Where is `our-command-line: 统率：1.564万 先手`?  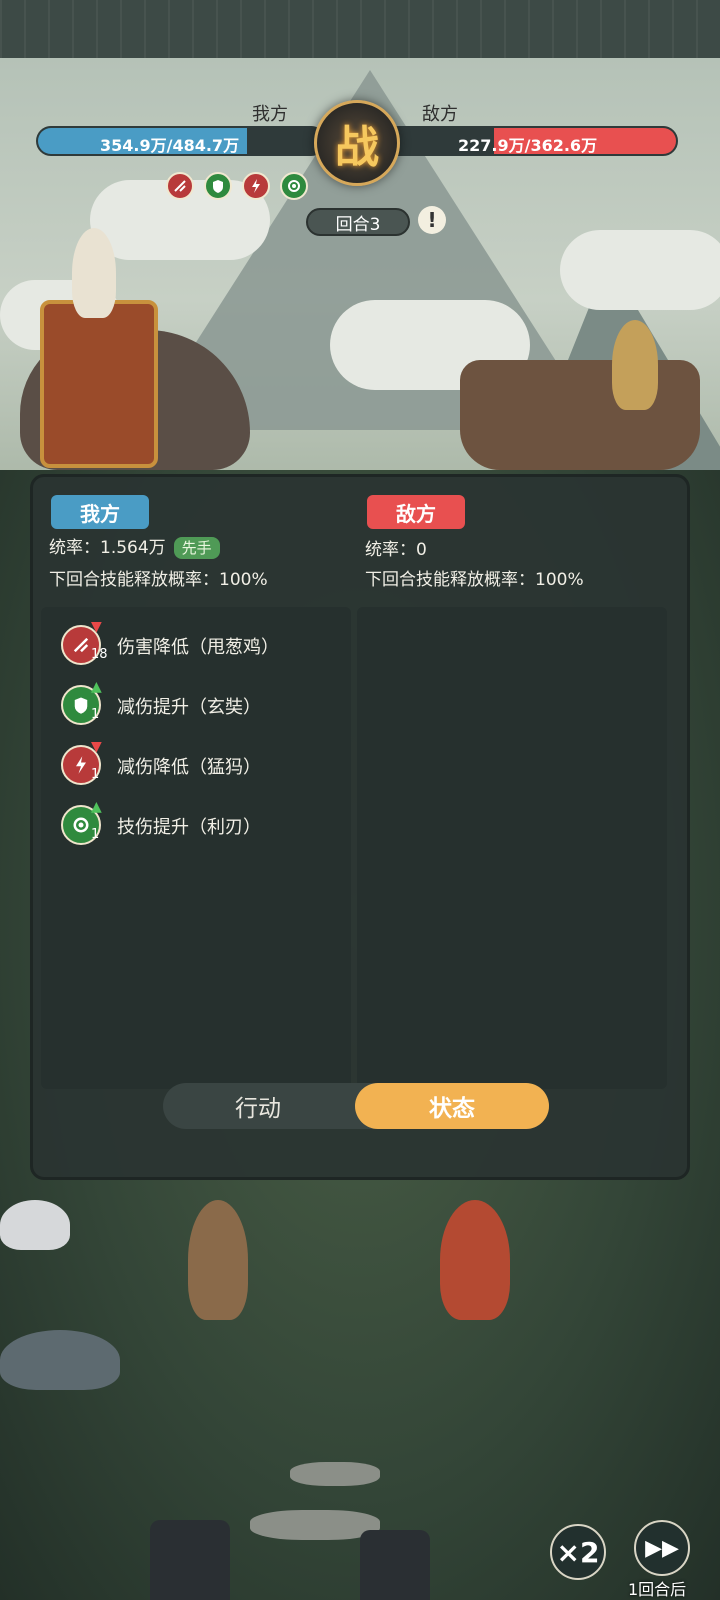
our-command-line: 统率：1.564万 先手 is located at coordinates (134, 546).